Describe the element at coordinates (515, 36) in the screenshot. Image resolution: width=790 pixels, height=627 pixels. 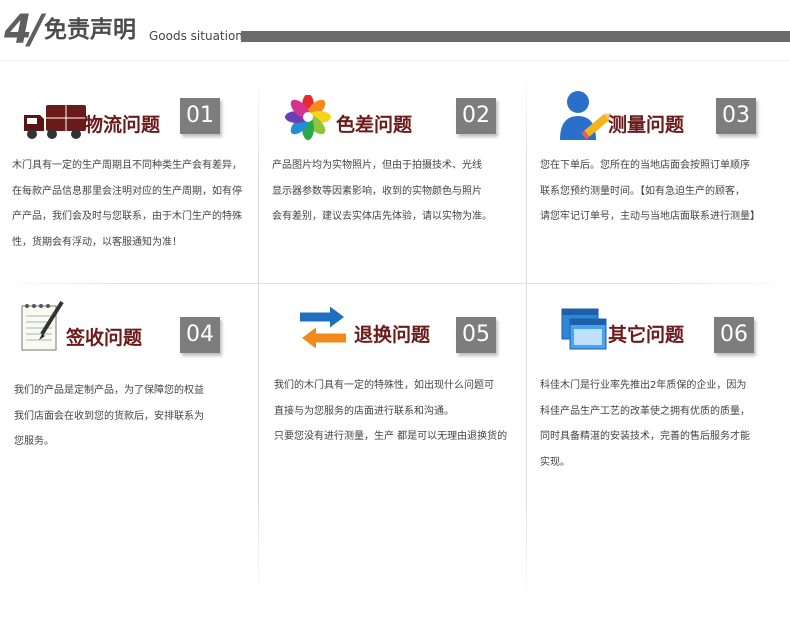
I see `header-bar` at that location.